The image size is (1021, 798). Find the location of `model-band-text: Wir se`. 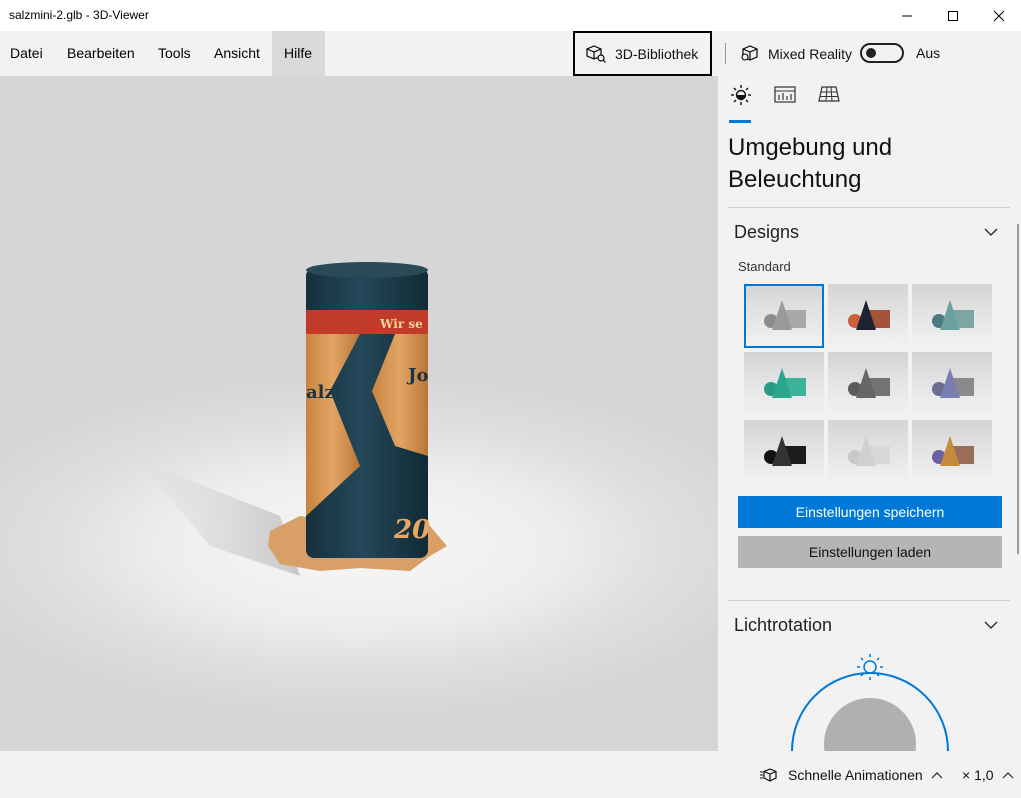

model-band-text: Wir se is located at coordinates (401, 324).